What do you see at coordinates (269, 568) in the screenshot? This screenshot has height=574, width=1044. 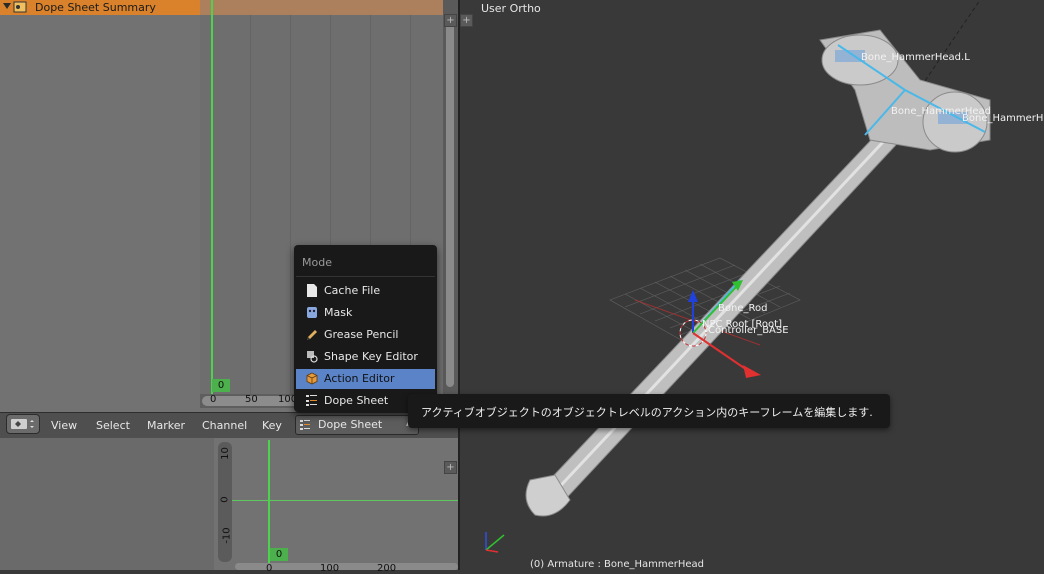 I see `x-tick: 0` at bounding box center [269, 568].